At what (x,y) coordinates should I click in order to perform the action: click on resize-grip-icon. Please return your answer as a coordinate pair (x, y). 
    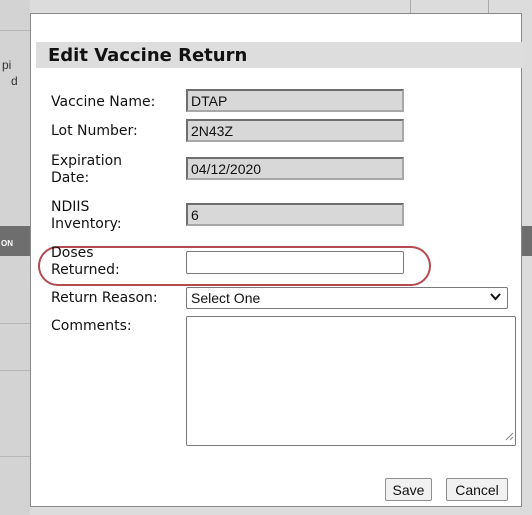
    Looking at the image, I should click on (509, 438).